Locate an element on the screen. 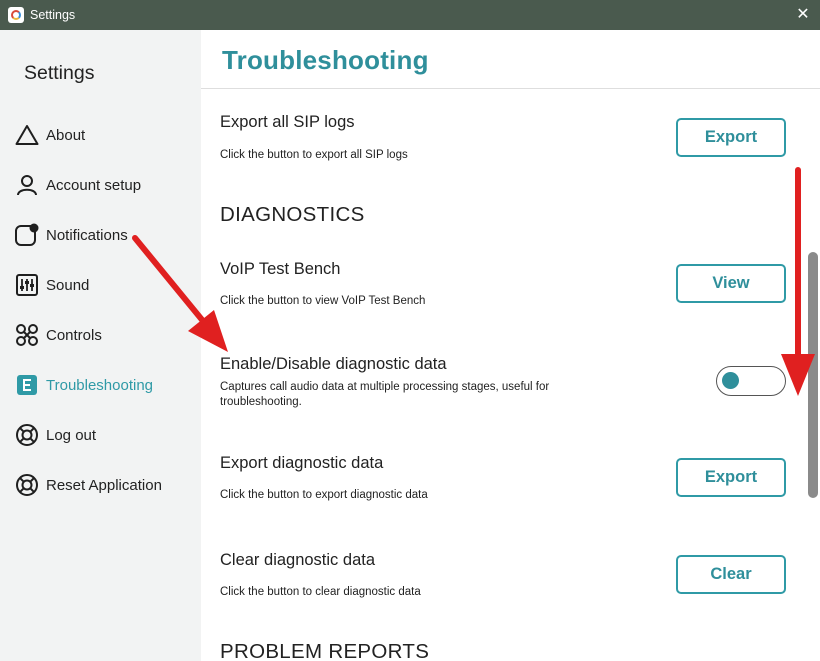  sidebar-title: Settings is located at coordinates (59, 73).